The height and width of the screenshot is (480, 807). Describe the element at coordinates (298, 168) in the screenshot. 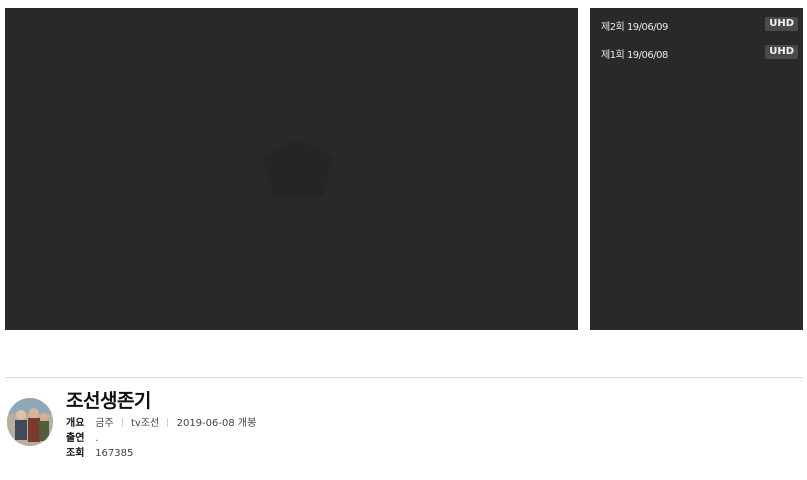

I see `broadcaster-logo-icon` at that location.